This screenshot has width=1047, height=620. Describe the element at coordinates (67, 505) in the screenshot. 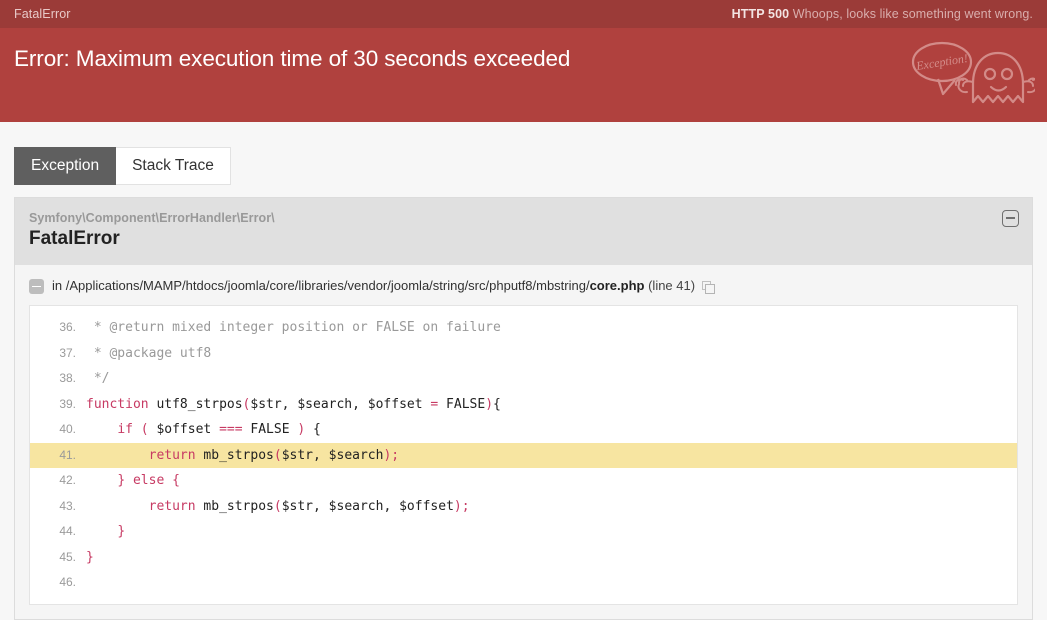

I see `code-line-number: 43.` at that location.